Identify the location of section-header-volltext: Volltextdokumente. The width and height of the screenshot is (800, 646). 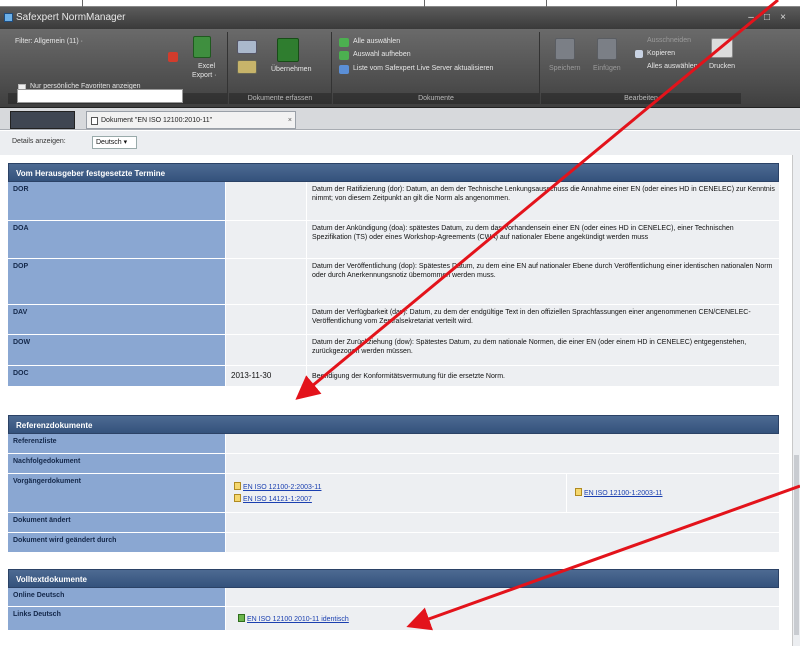
(393, 578).